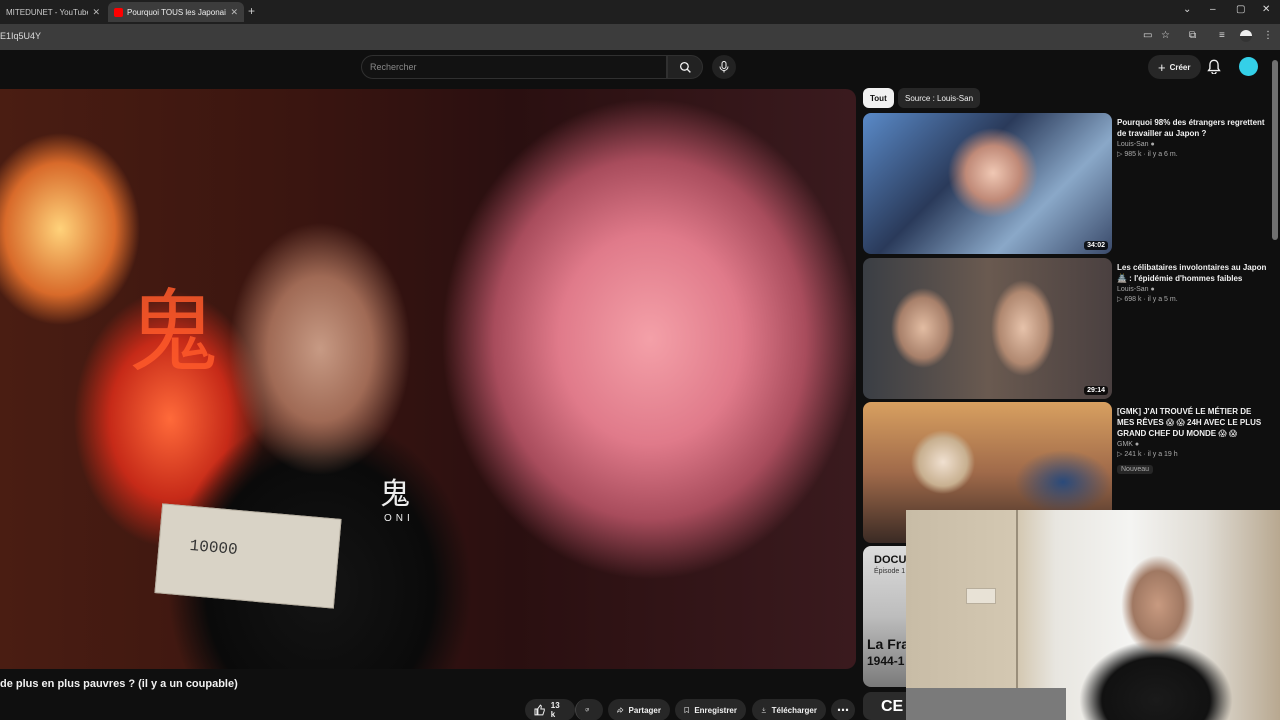 The image size is (1280, 720). What do you see at coordinates (47, 12) in the screenshot?
I see `tab-title: MITEDUNET - YouTube` at bounding box center [47, 12].